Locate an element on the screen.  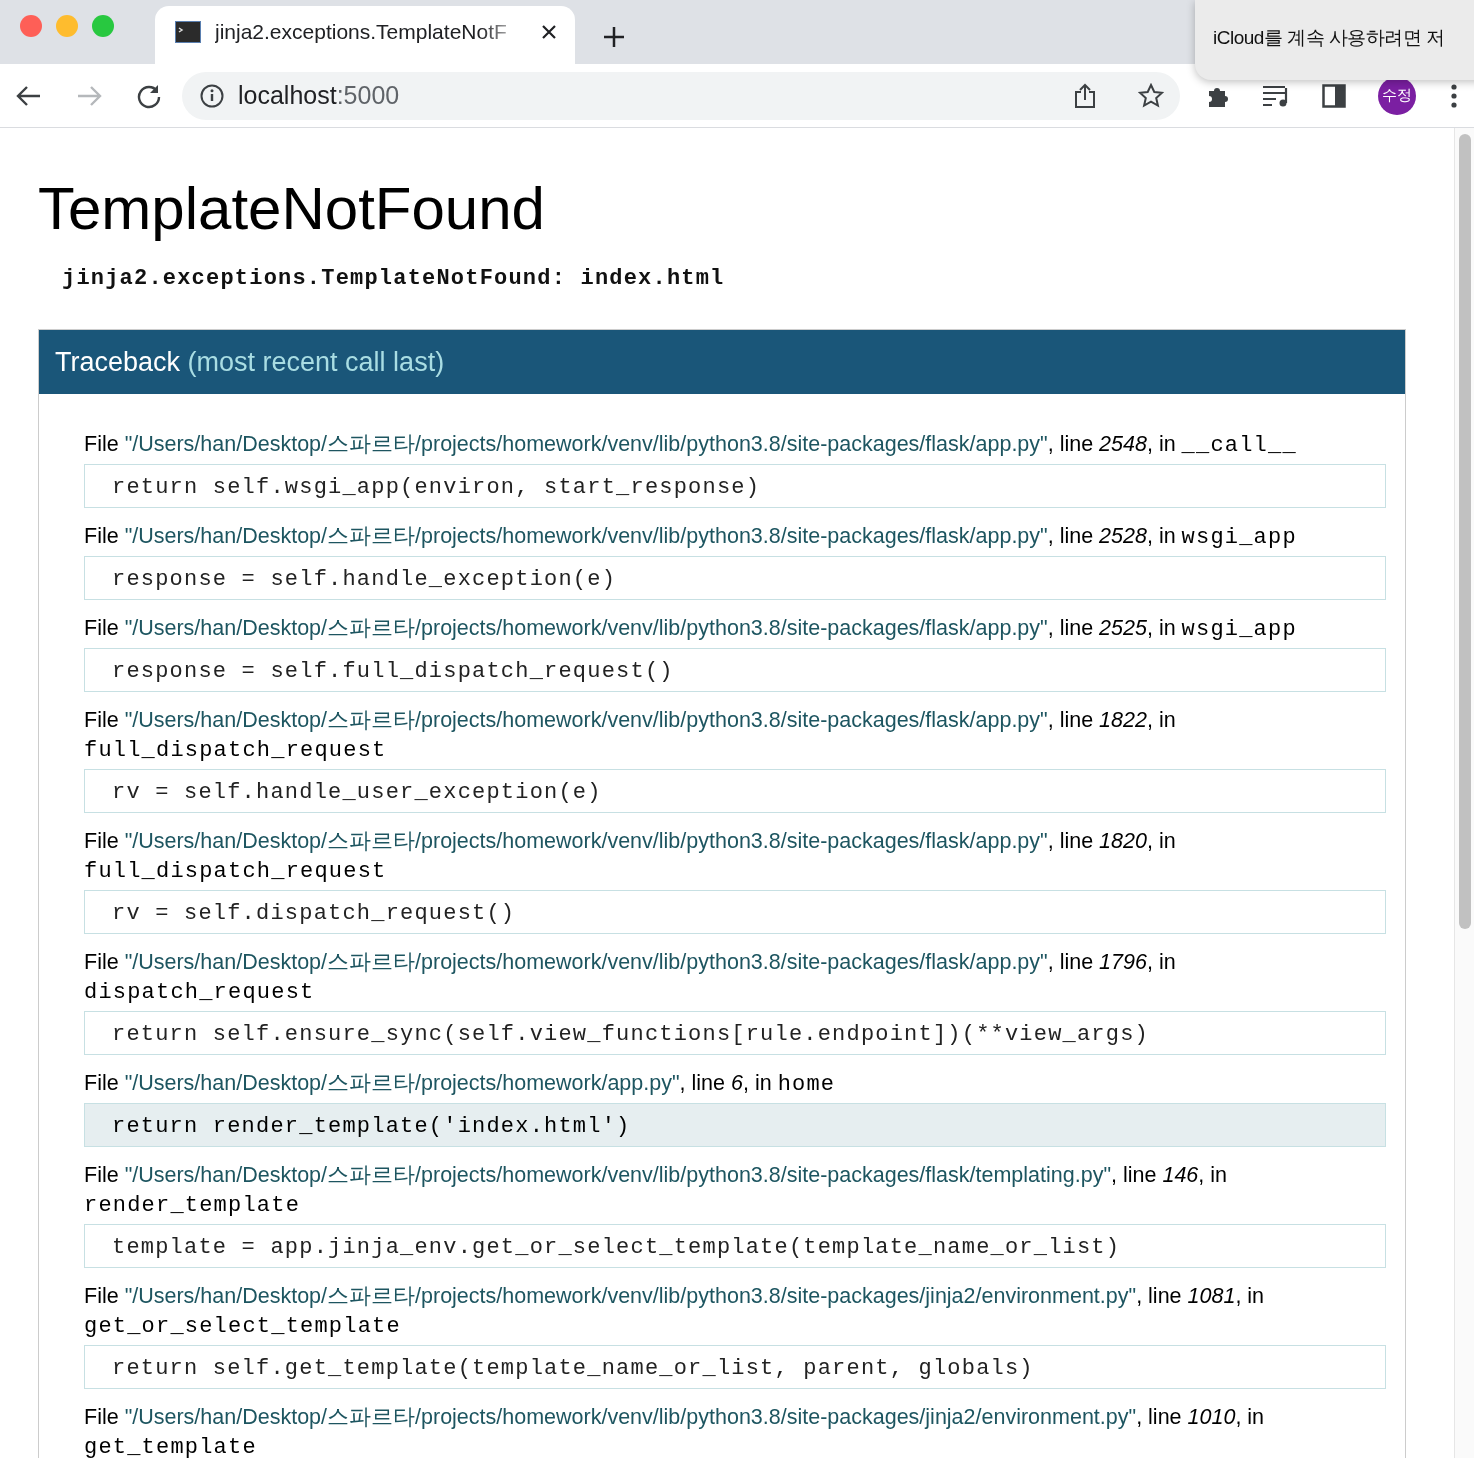
scrollbar is located at coordinates (1464, 793).